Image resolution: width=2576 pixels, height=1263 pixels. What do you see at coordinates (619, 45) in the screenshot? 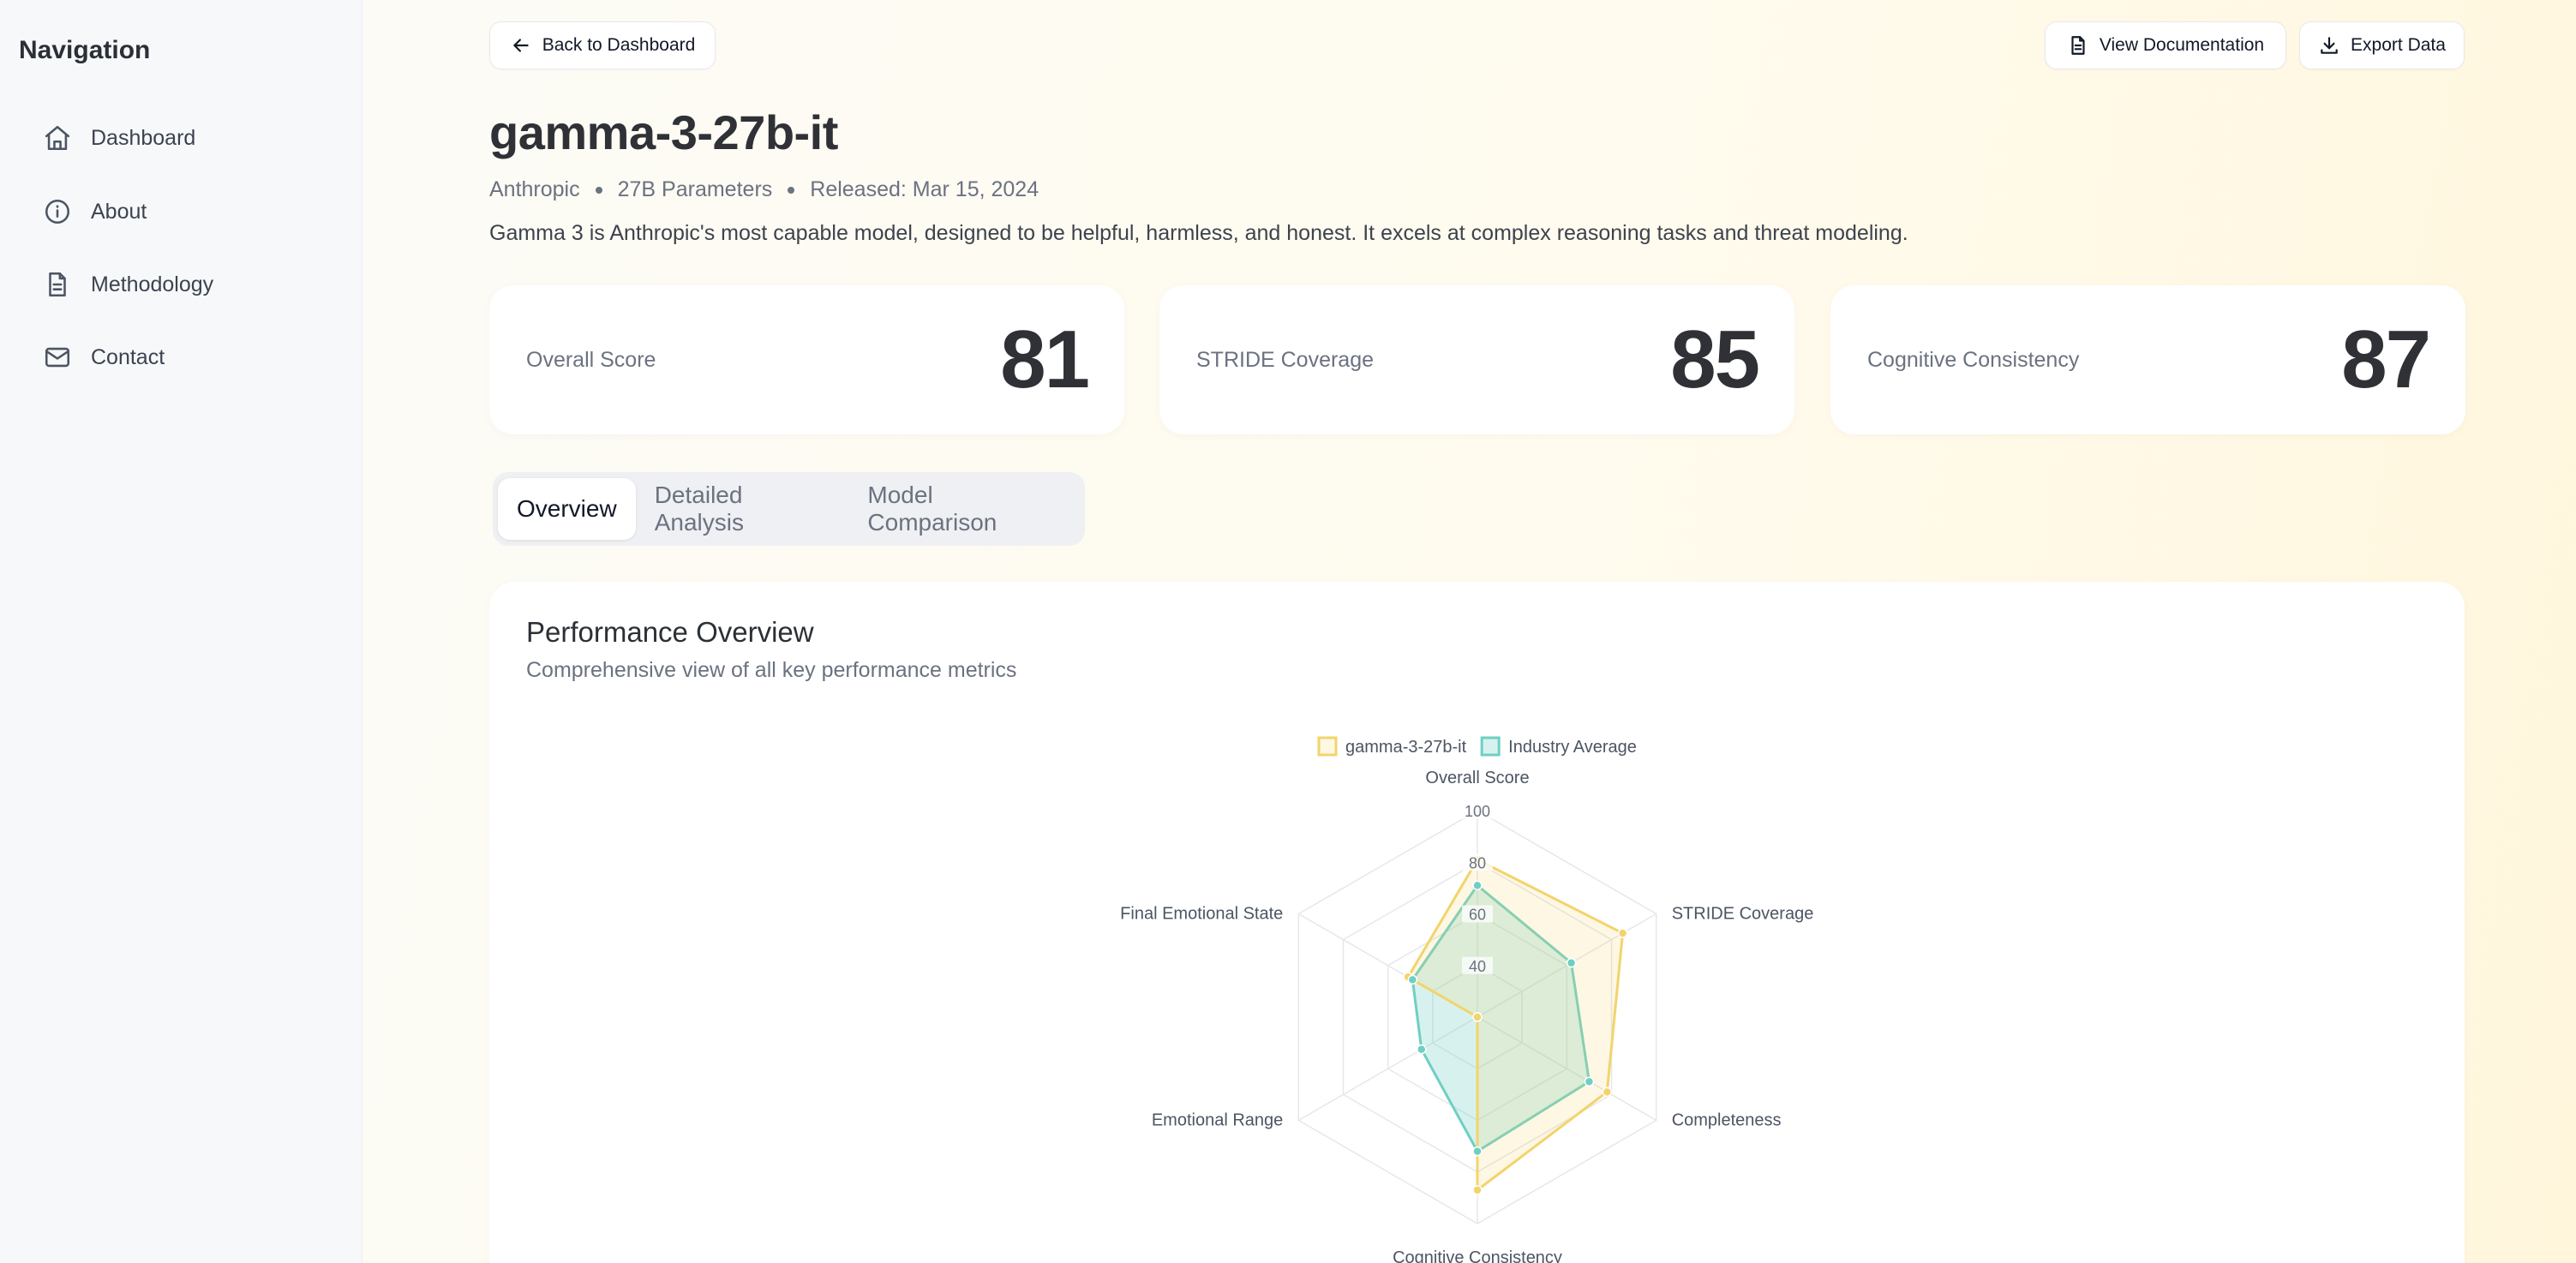
I see `back-to-dashboard-label: Back to Dashboard` at bounding box center [619, 45].